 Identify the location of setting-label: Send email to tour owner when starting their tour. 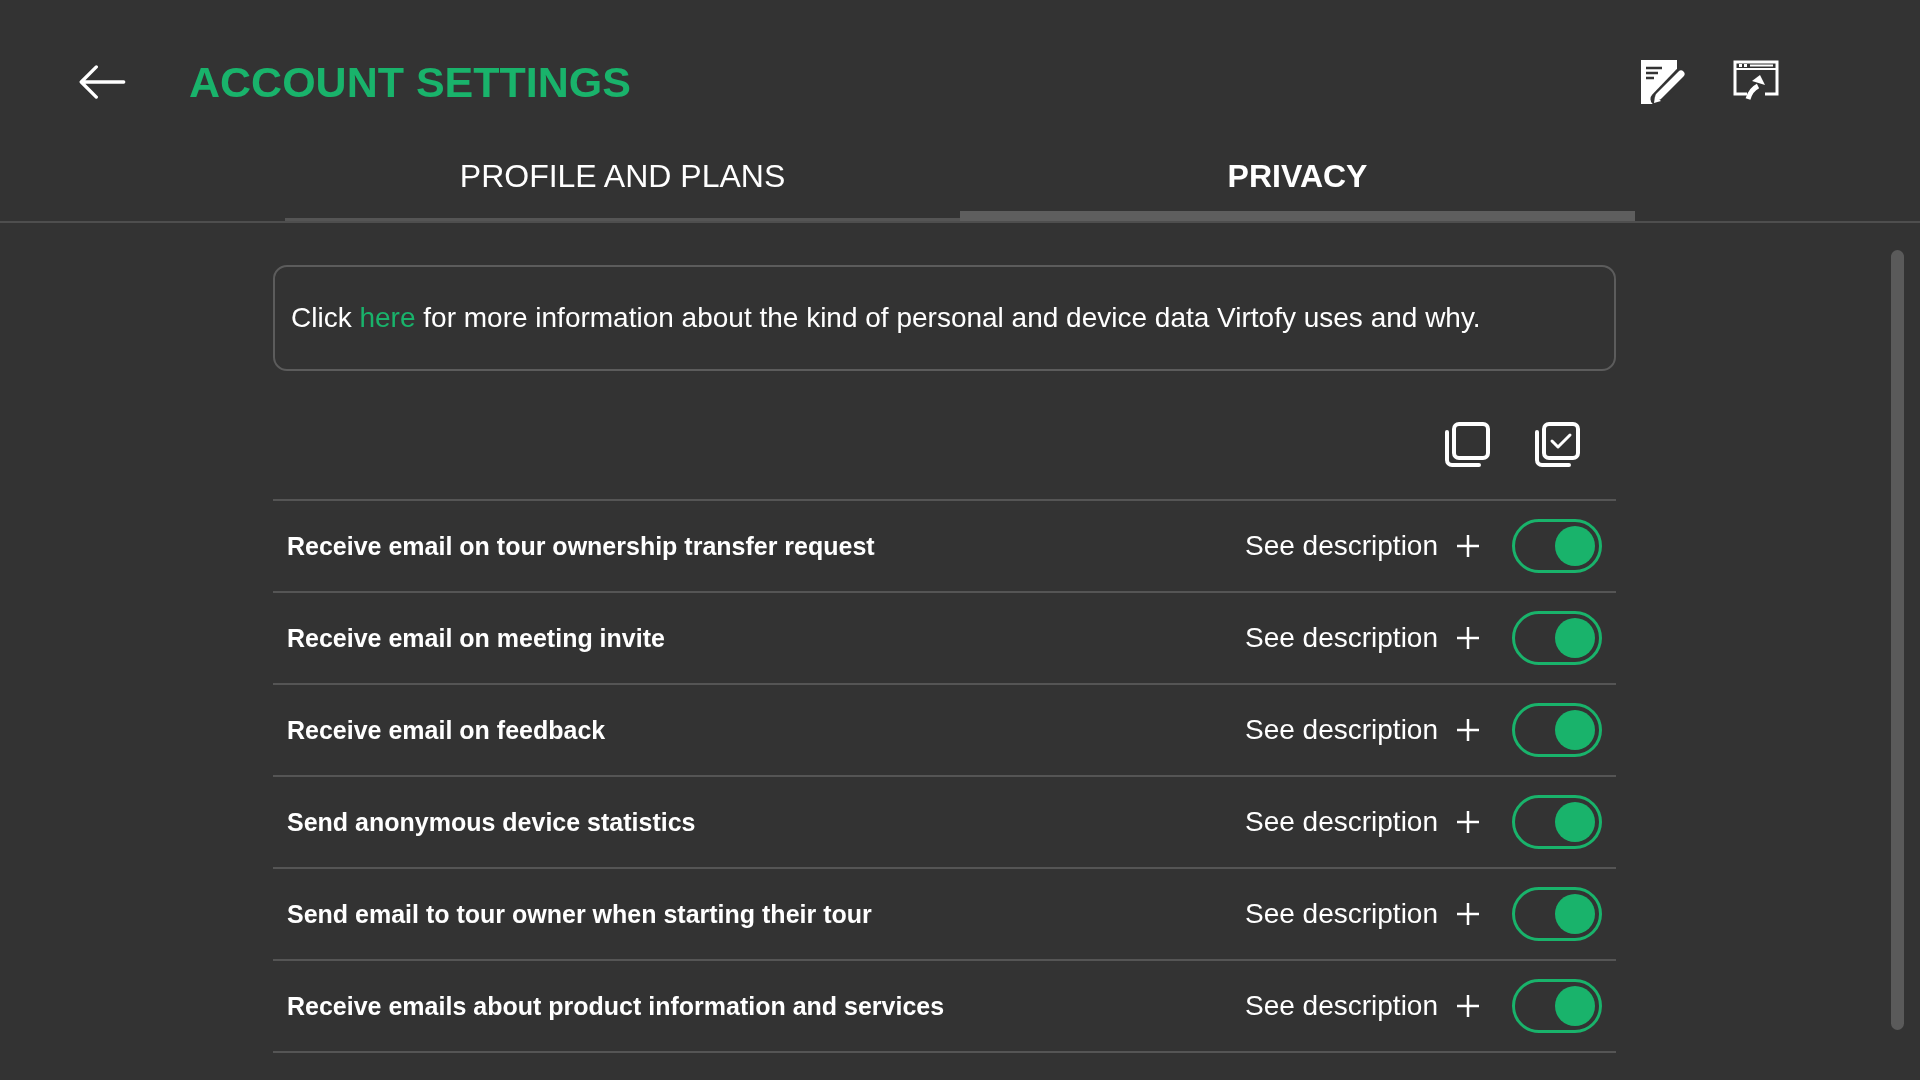
(580, 914).